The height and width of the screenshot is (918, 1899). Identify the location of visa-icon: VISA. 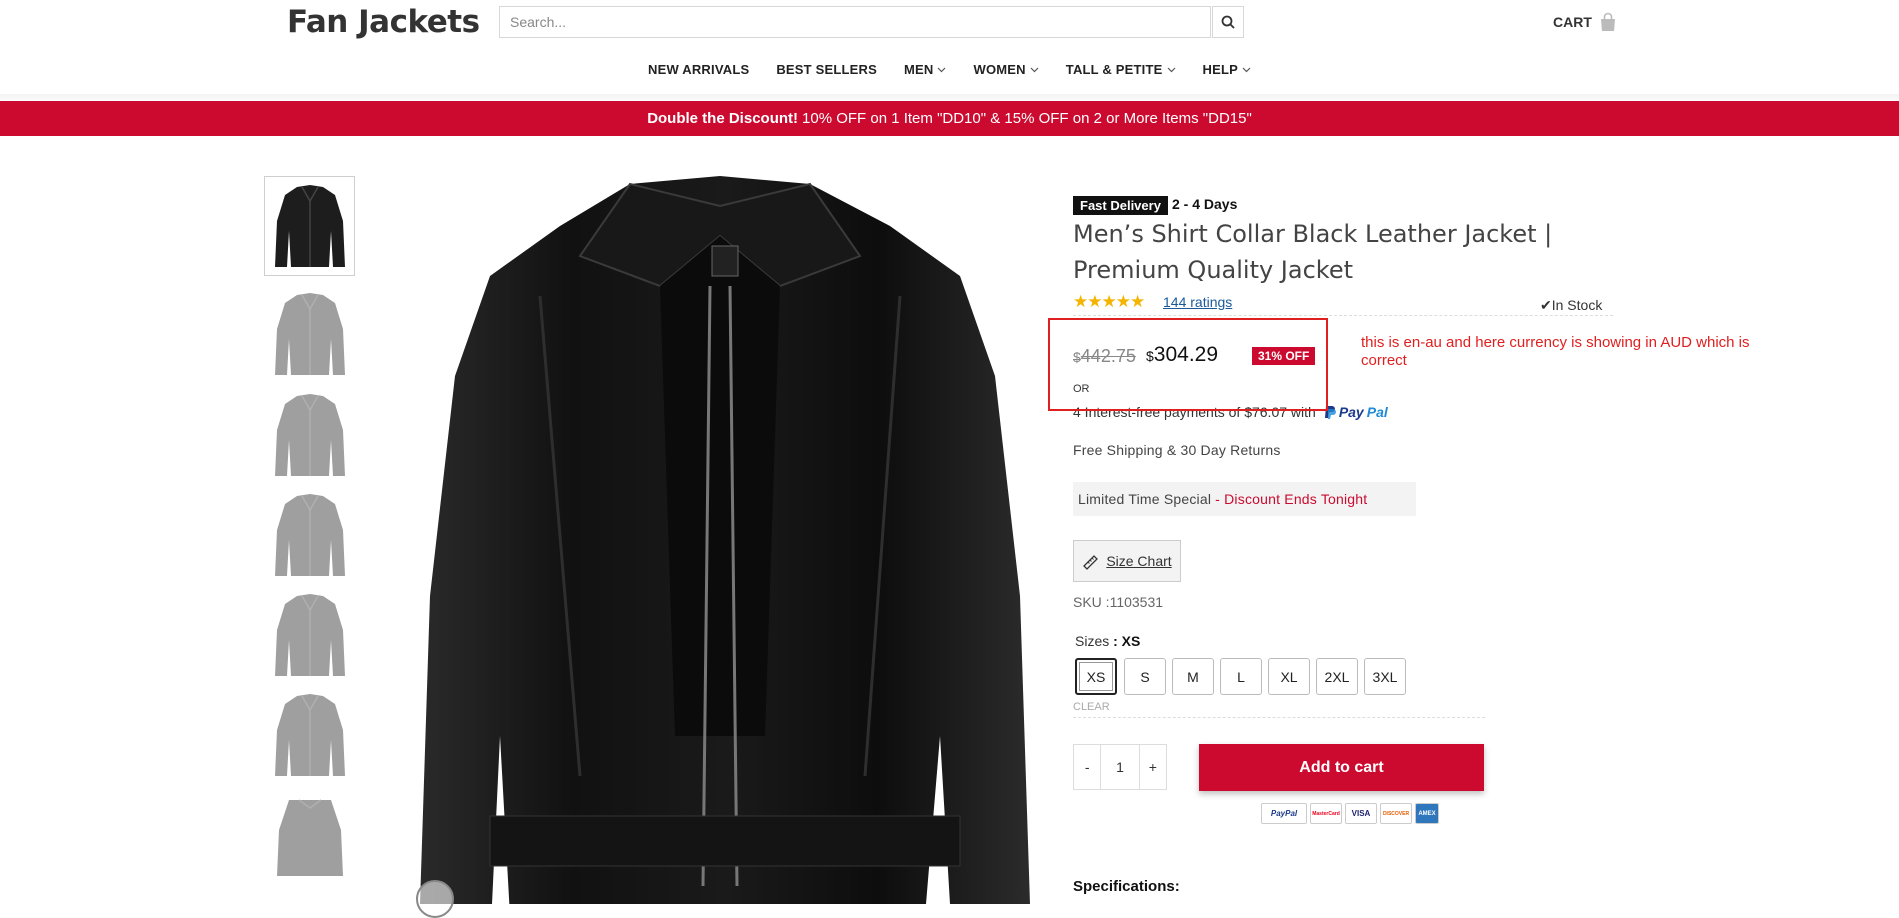
(1361, 813).